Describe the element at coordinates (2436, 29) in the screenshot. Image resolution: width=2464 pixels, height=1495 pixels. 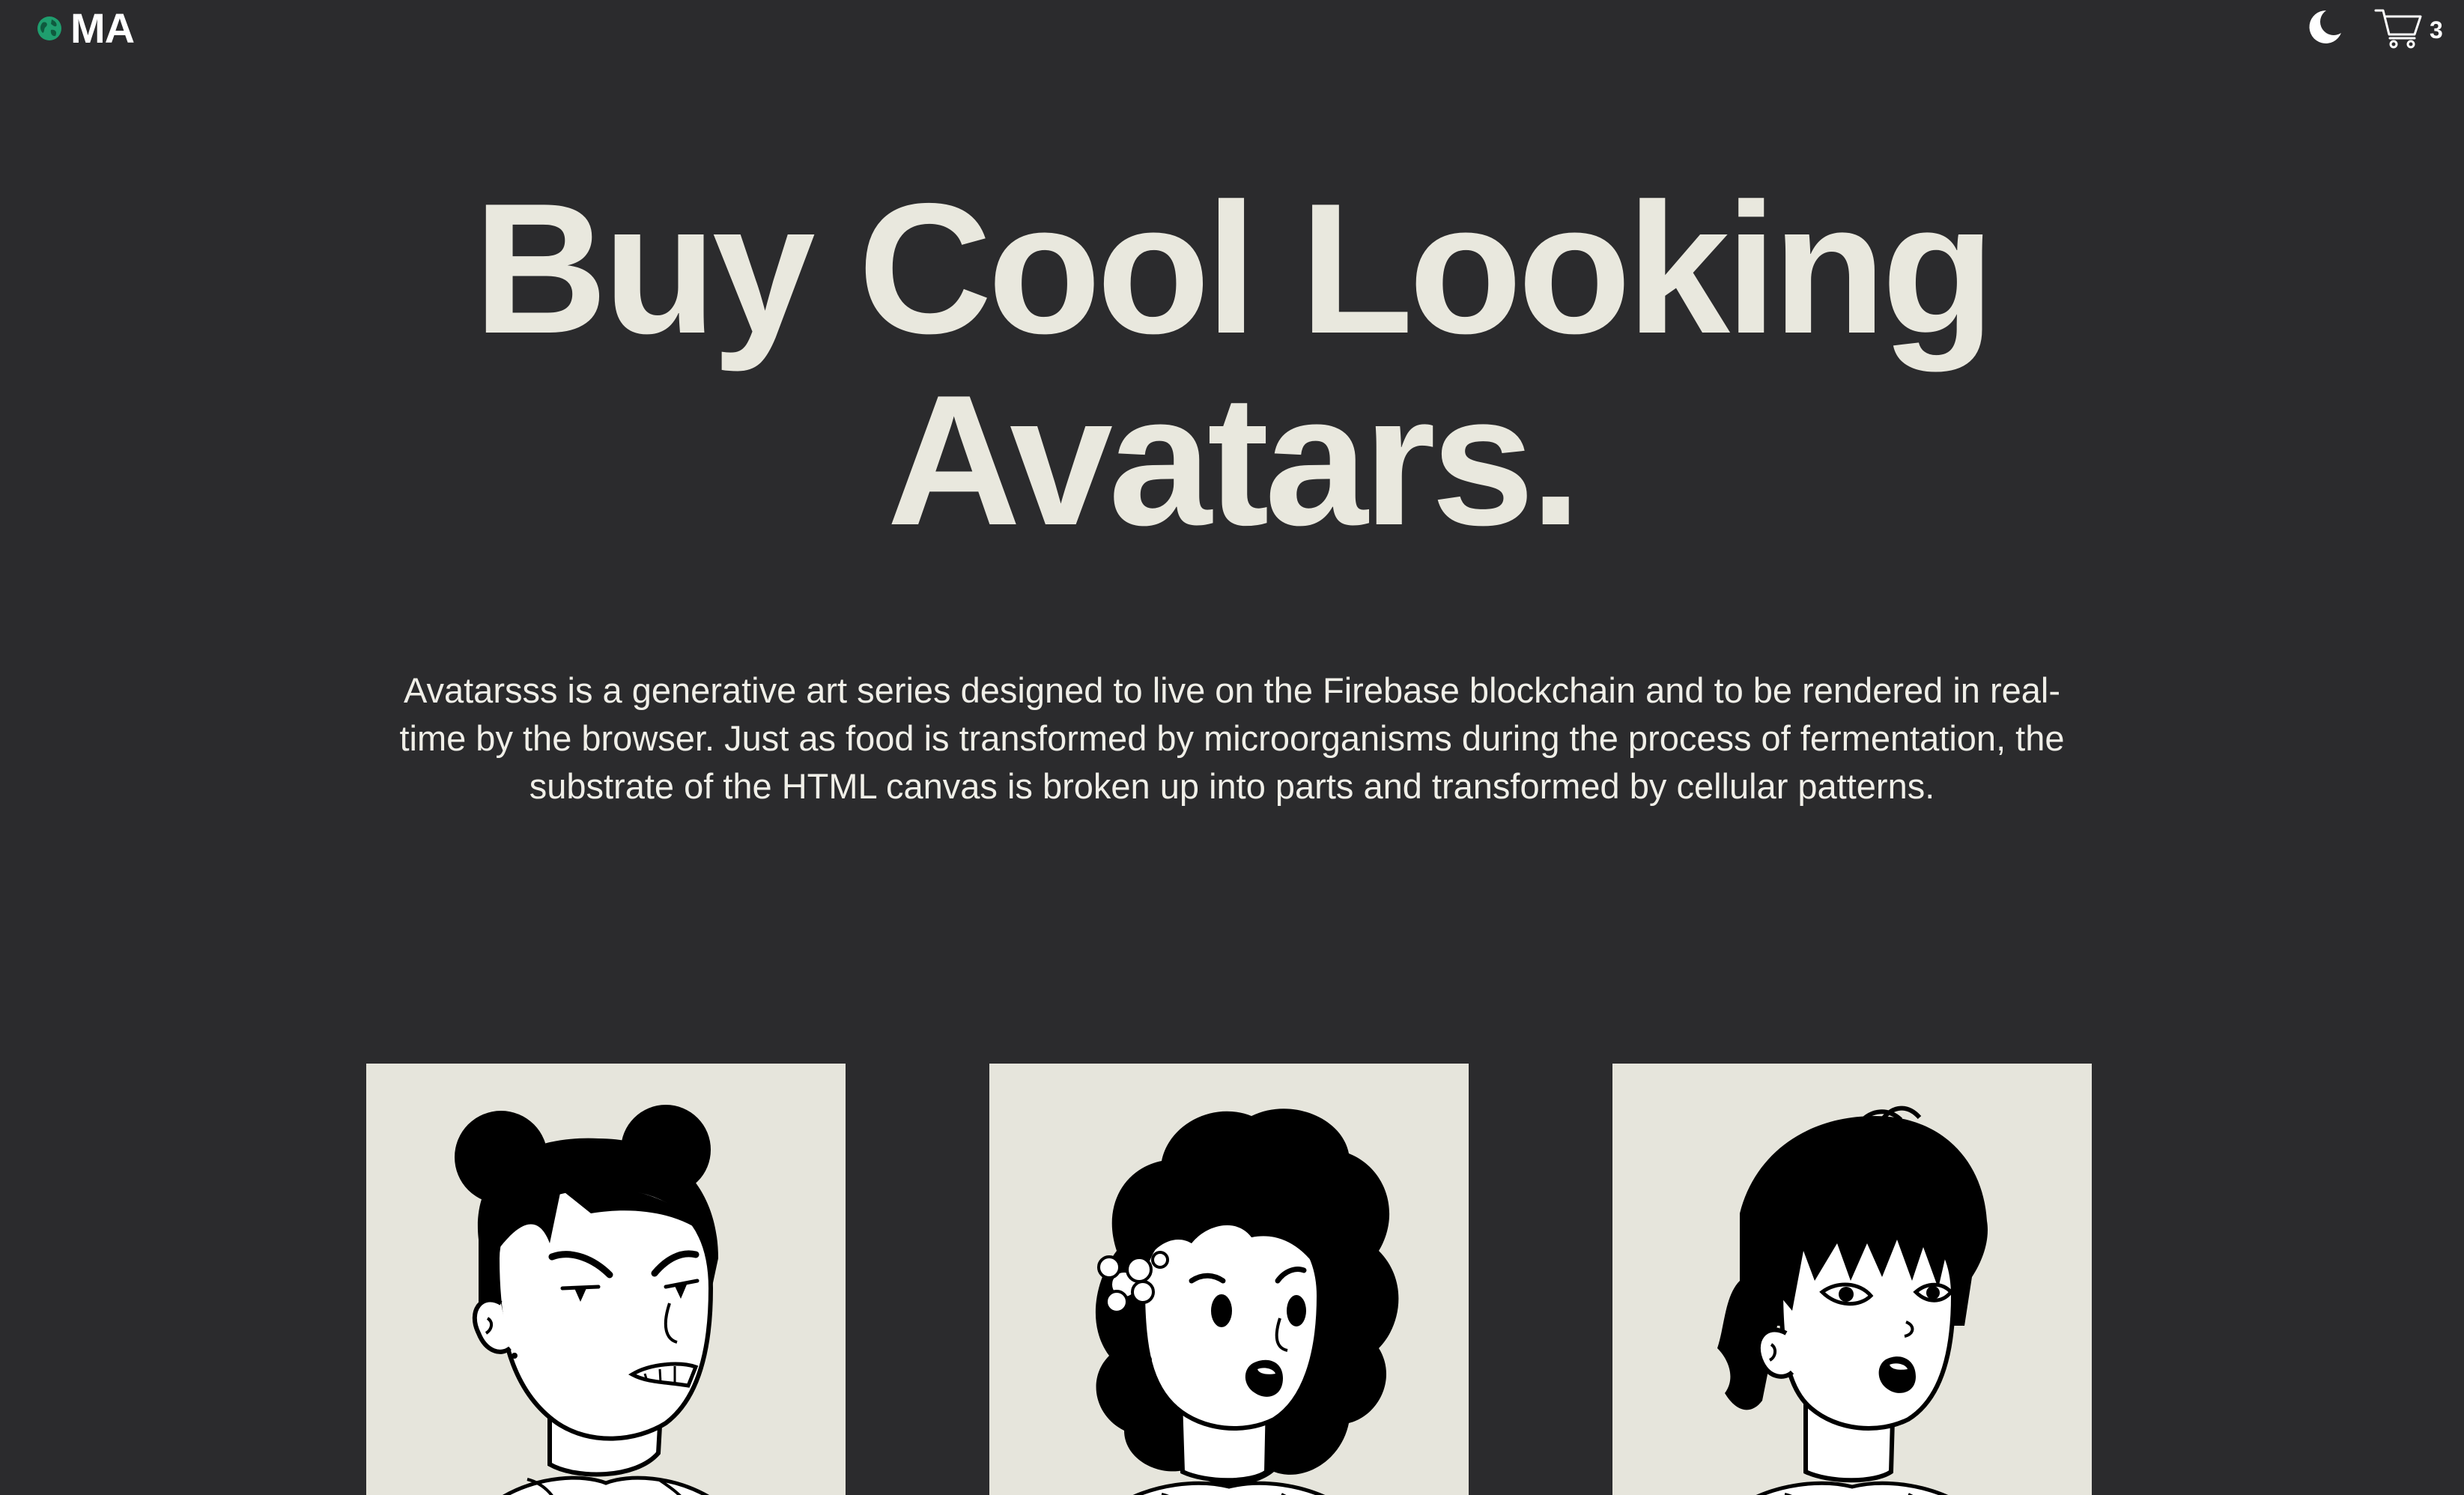
I see `cart-count-badge: 3` at that location.